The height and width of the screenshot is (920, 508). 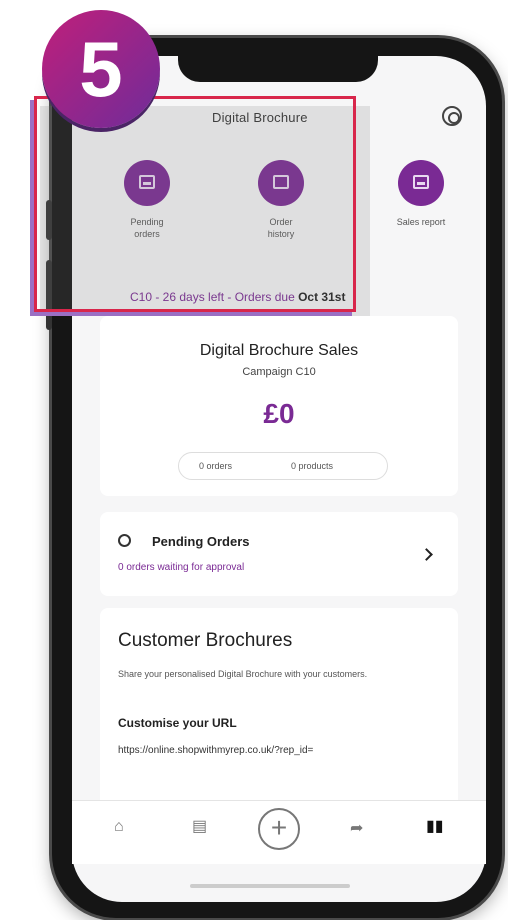 What do you see at coordinates (270, 886) in the screenshot?
I see `home-indicator` at bounding box center [270, 886].